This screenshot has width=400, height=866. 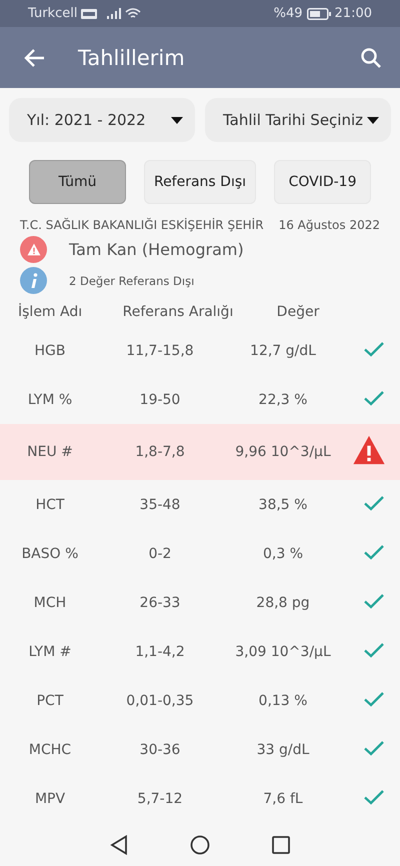 I want to click on table-cell-text: 0-2, so click(x=160, y=554).